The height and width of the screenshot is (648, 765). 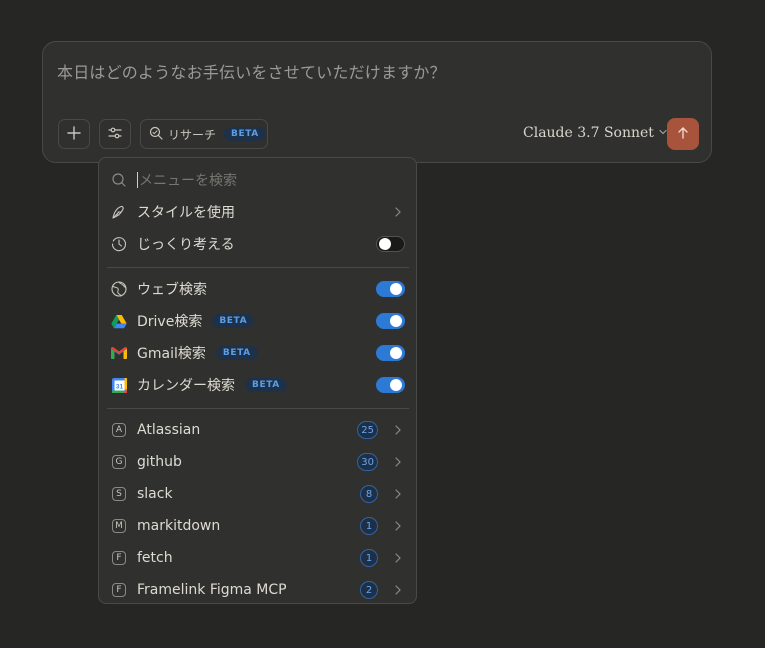 What do you see at coordinates (170, 322) in the screenshot?
I see `drive-search-label: Drive検索` at bounding box center [170, 322].